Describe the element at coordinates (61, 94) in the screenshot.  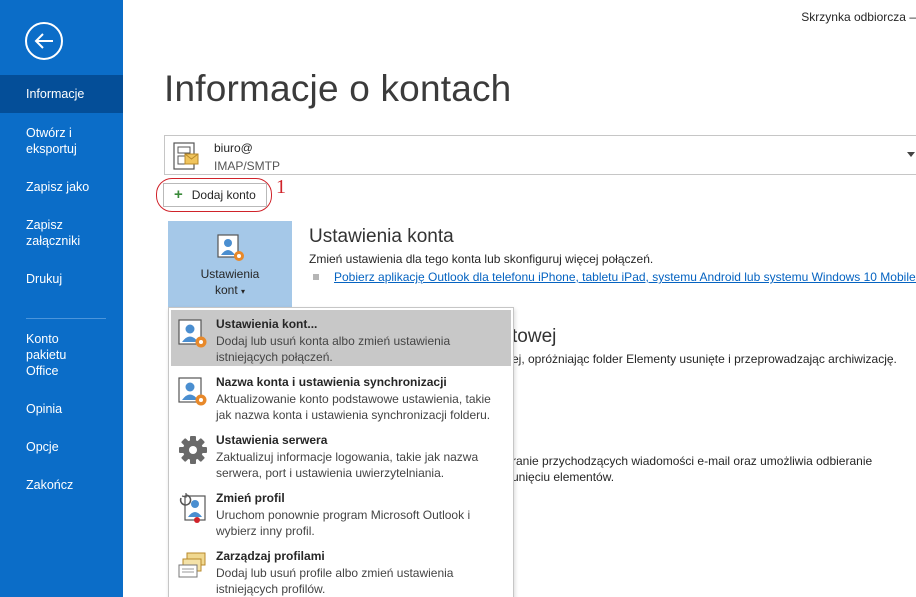
I see `sidebar-item-informacje: Informacje` at that location.